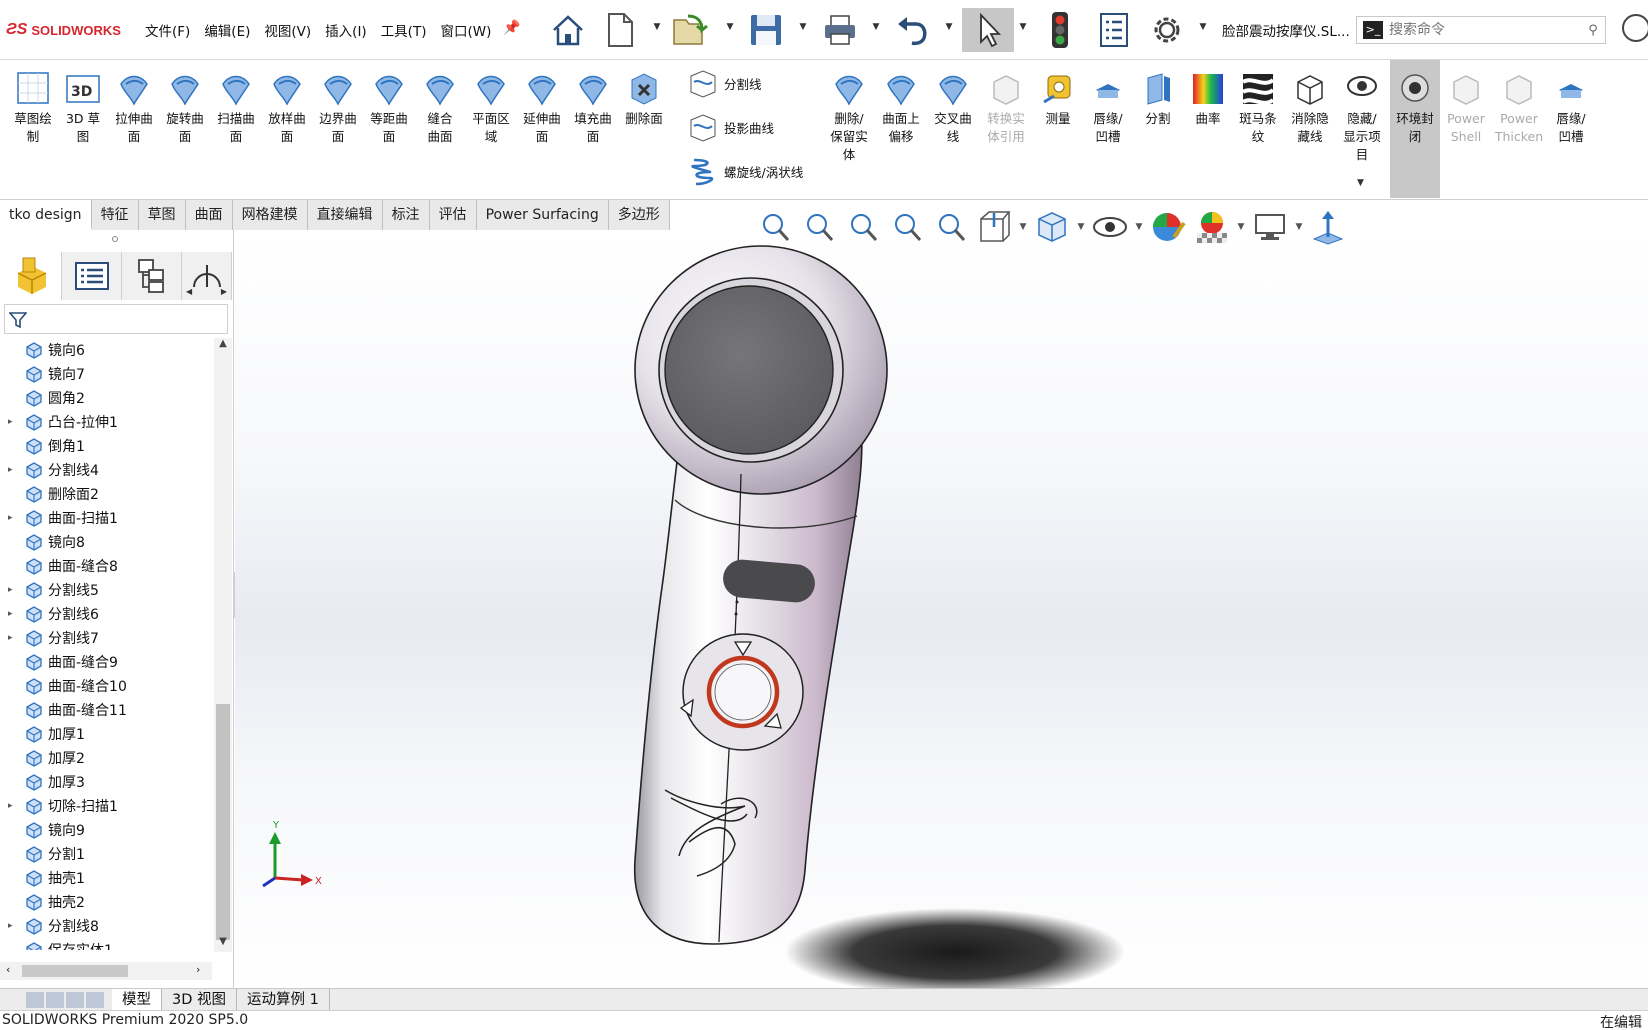 The width and height of the screenshot is (1648, 1030). What do you see at coordinates (106, 470) in the screenshot?
I see `feature-tree-item: ▸ 分割线4` at bounding box center [106, 470].